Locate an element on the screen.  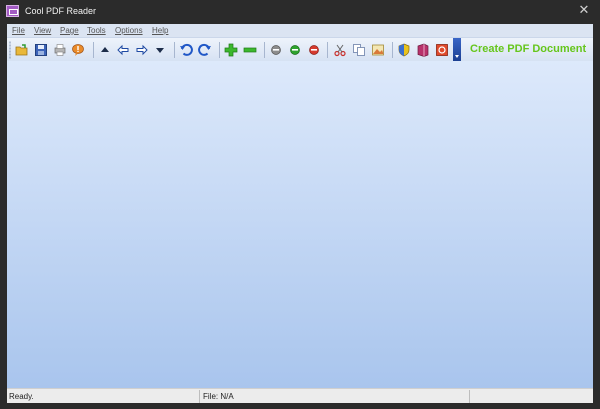
toolbar-overflow-button is located at coordinates (457, 50).